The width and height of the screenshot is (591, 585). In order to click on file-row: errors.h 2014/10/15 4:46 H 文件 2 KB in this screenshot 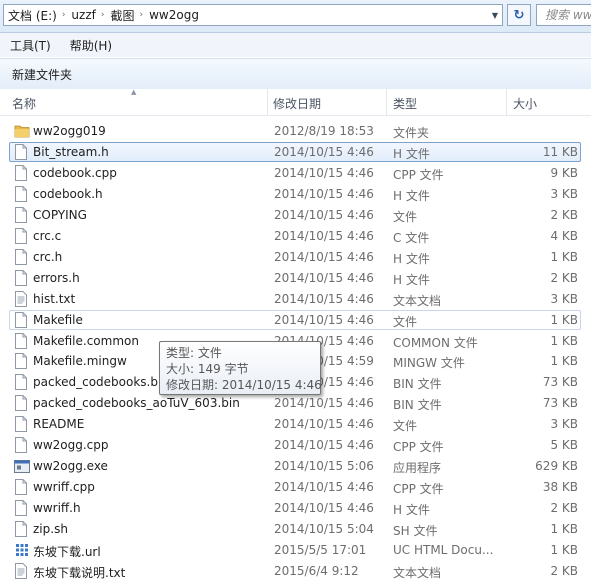, I will do `click(295, 278)`.